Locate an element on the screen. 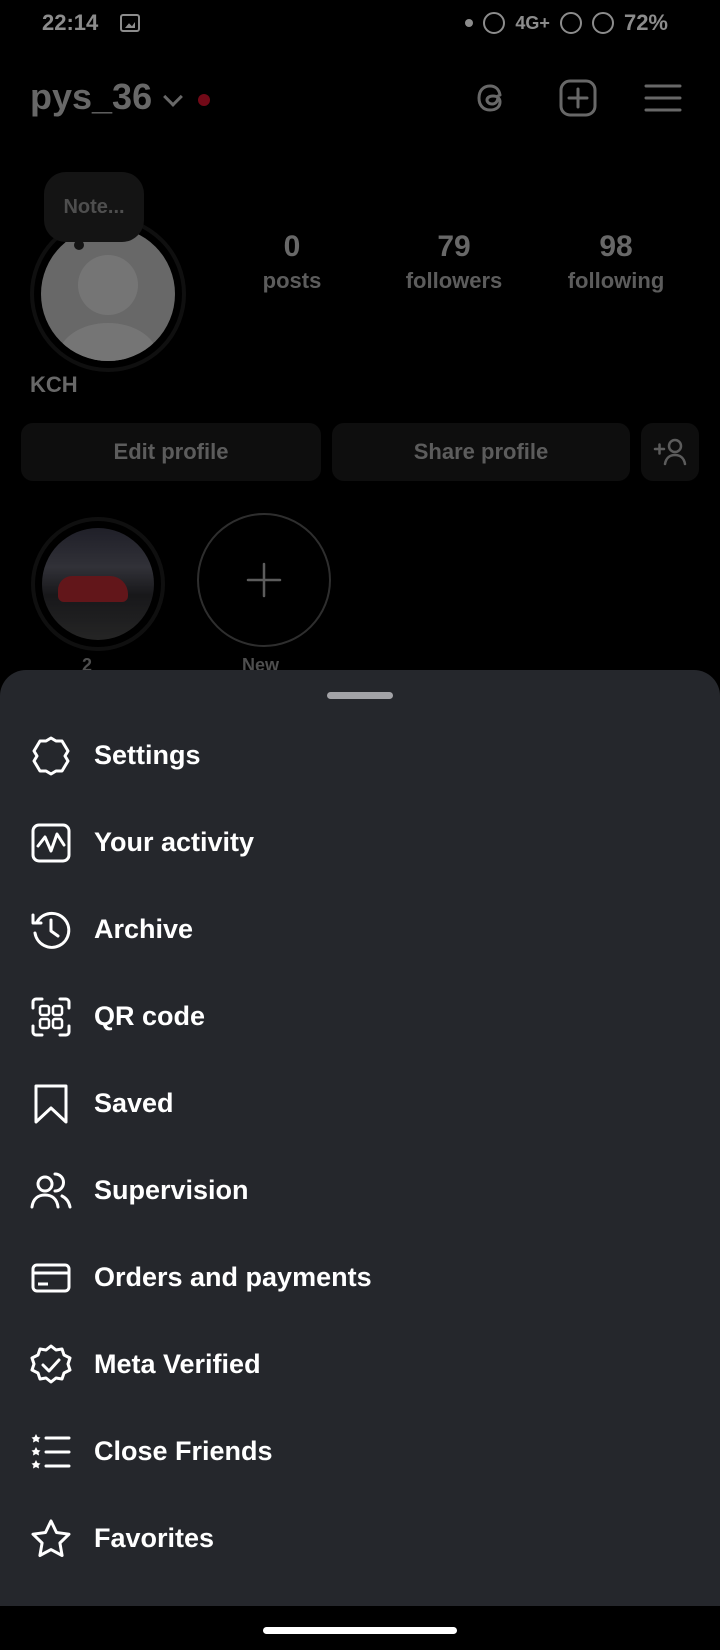 This screenshot has height=1650, width=720. plus-icon is located at coordinates (264, 580).